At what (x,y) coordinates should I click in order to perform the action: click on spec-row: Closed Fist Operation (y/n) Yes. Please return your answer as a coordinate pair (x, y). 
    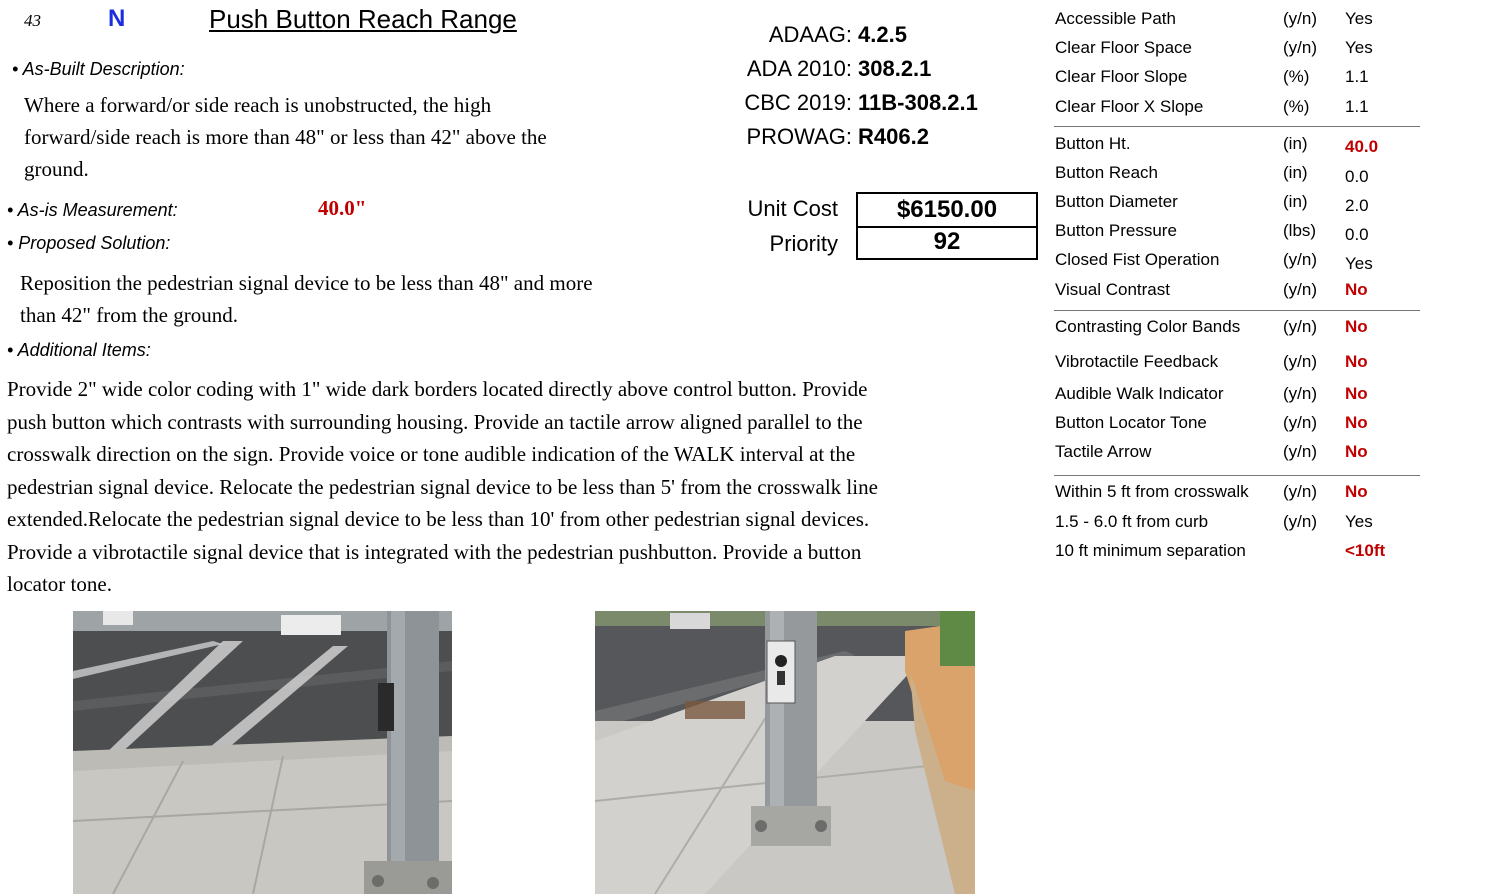
    Looking at the image, I should click on (1237, 262).